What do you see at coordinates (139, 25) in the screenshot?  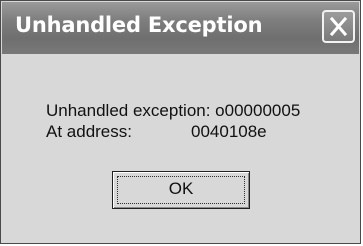 I see `dialog-title: Unhandled Exception` at bounding box center [139, 25].